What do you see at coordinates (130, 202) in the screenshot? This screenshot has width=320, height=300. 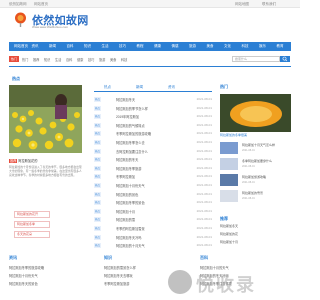 I see `list-item-title: 阿拉斯加冬季的景色` at bounding box center [130, 202].